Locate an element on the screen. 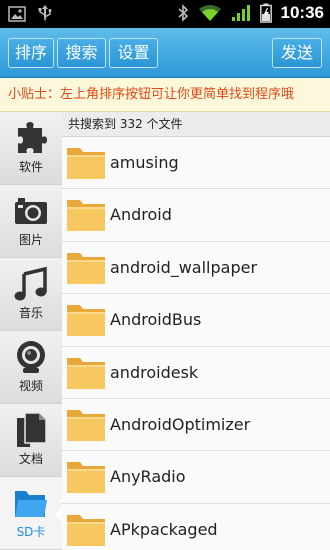 The image size is (330, 550). document-icon is located at coordinates (32, 429).